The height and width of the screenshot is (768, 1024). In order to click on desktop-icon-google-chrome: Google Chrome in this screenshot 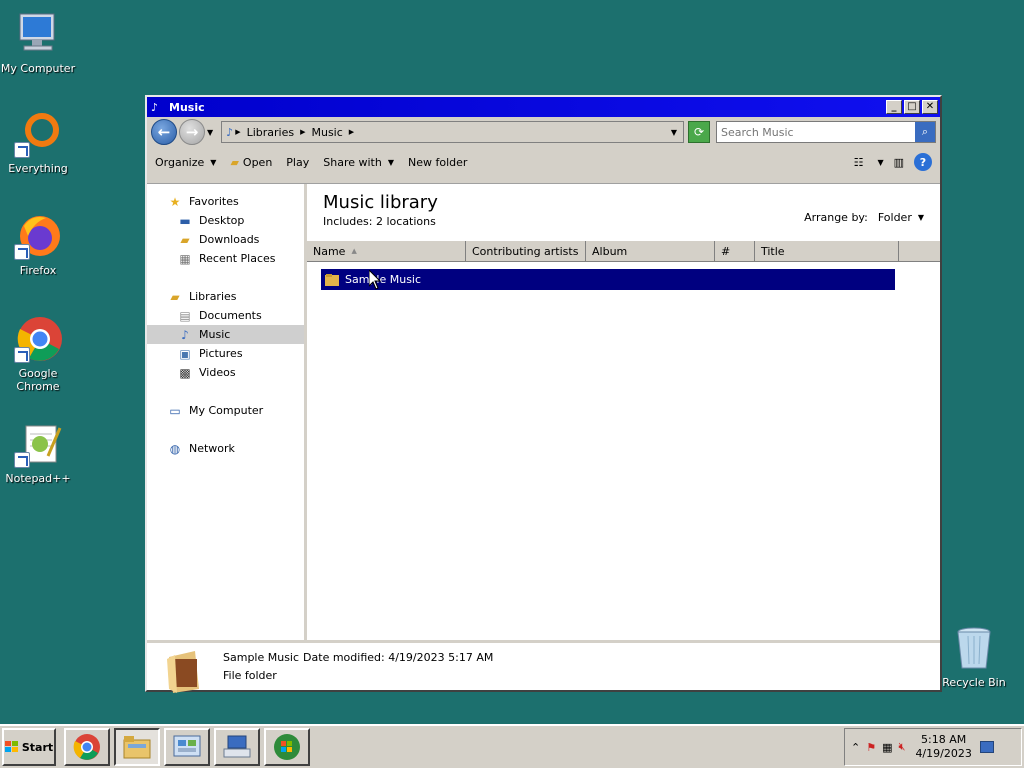, I will do `click(40, 354)`.